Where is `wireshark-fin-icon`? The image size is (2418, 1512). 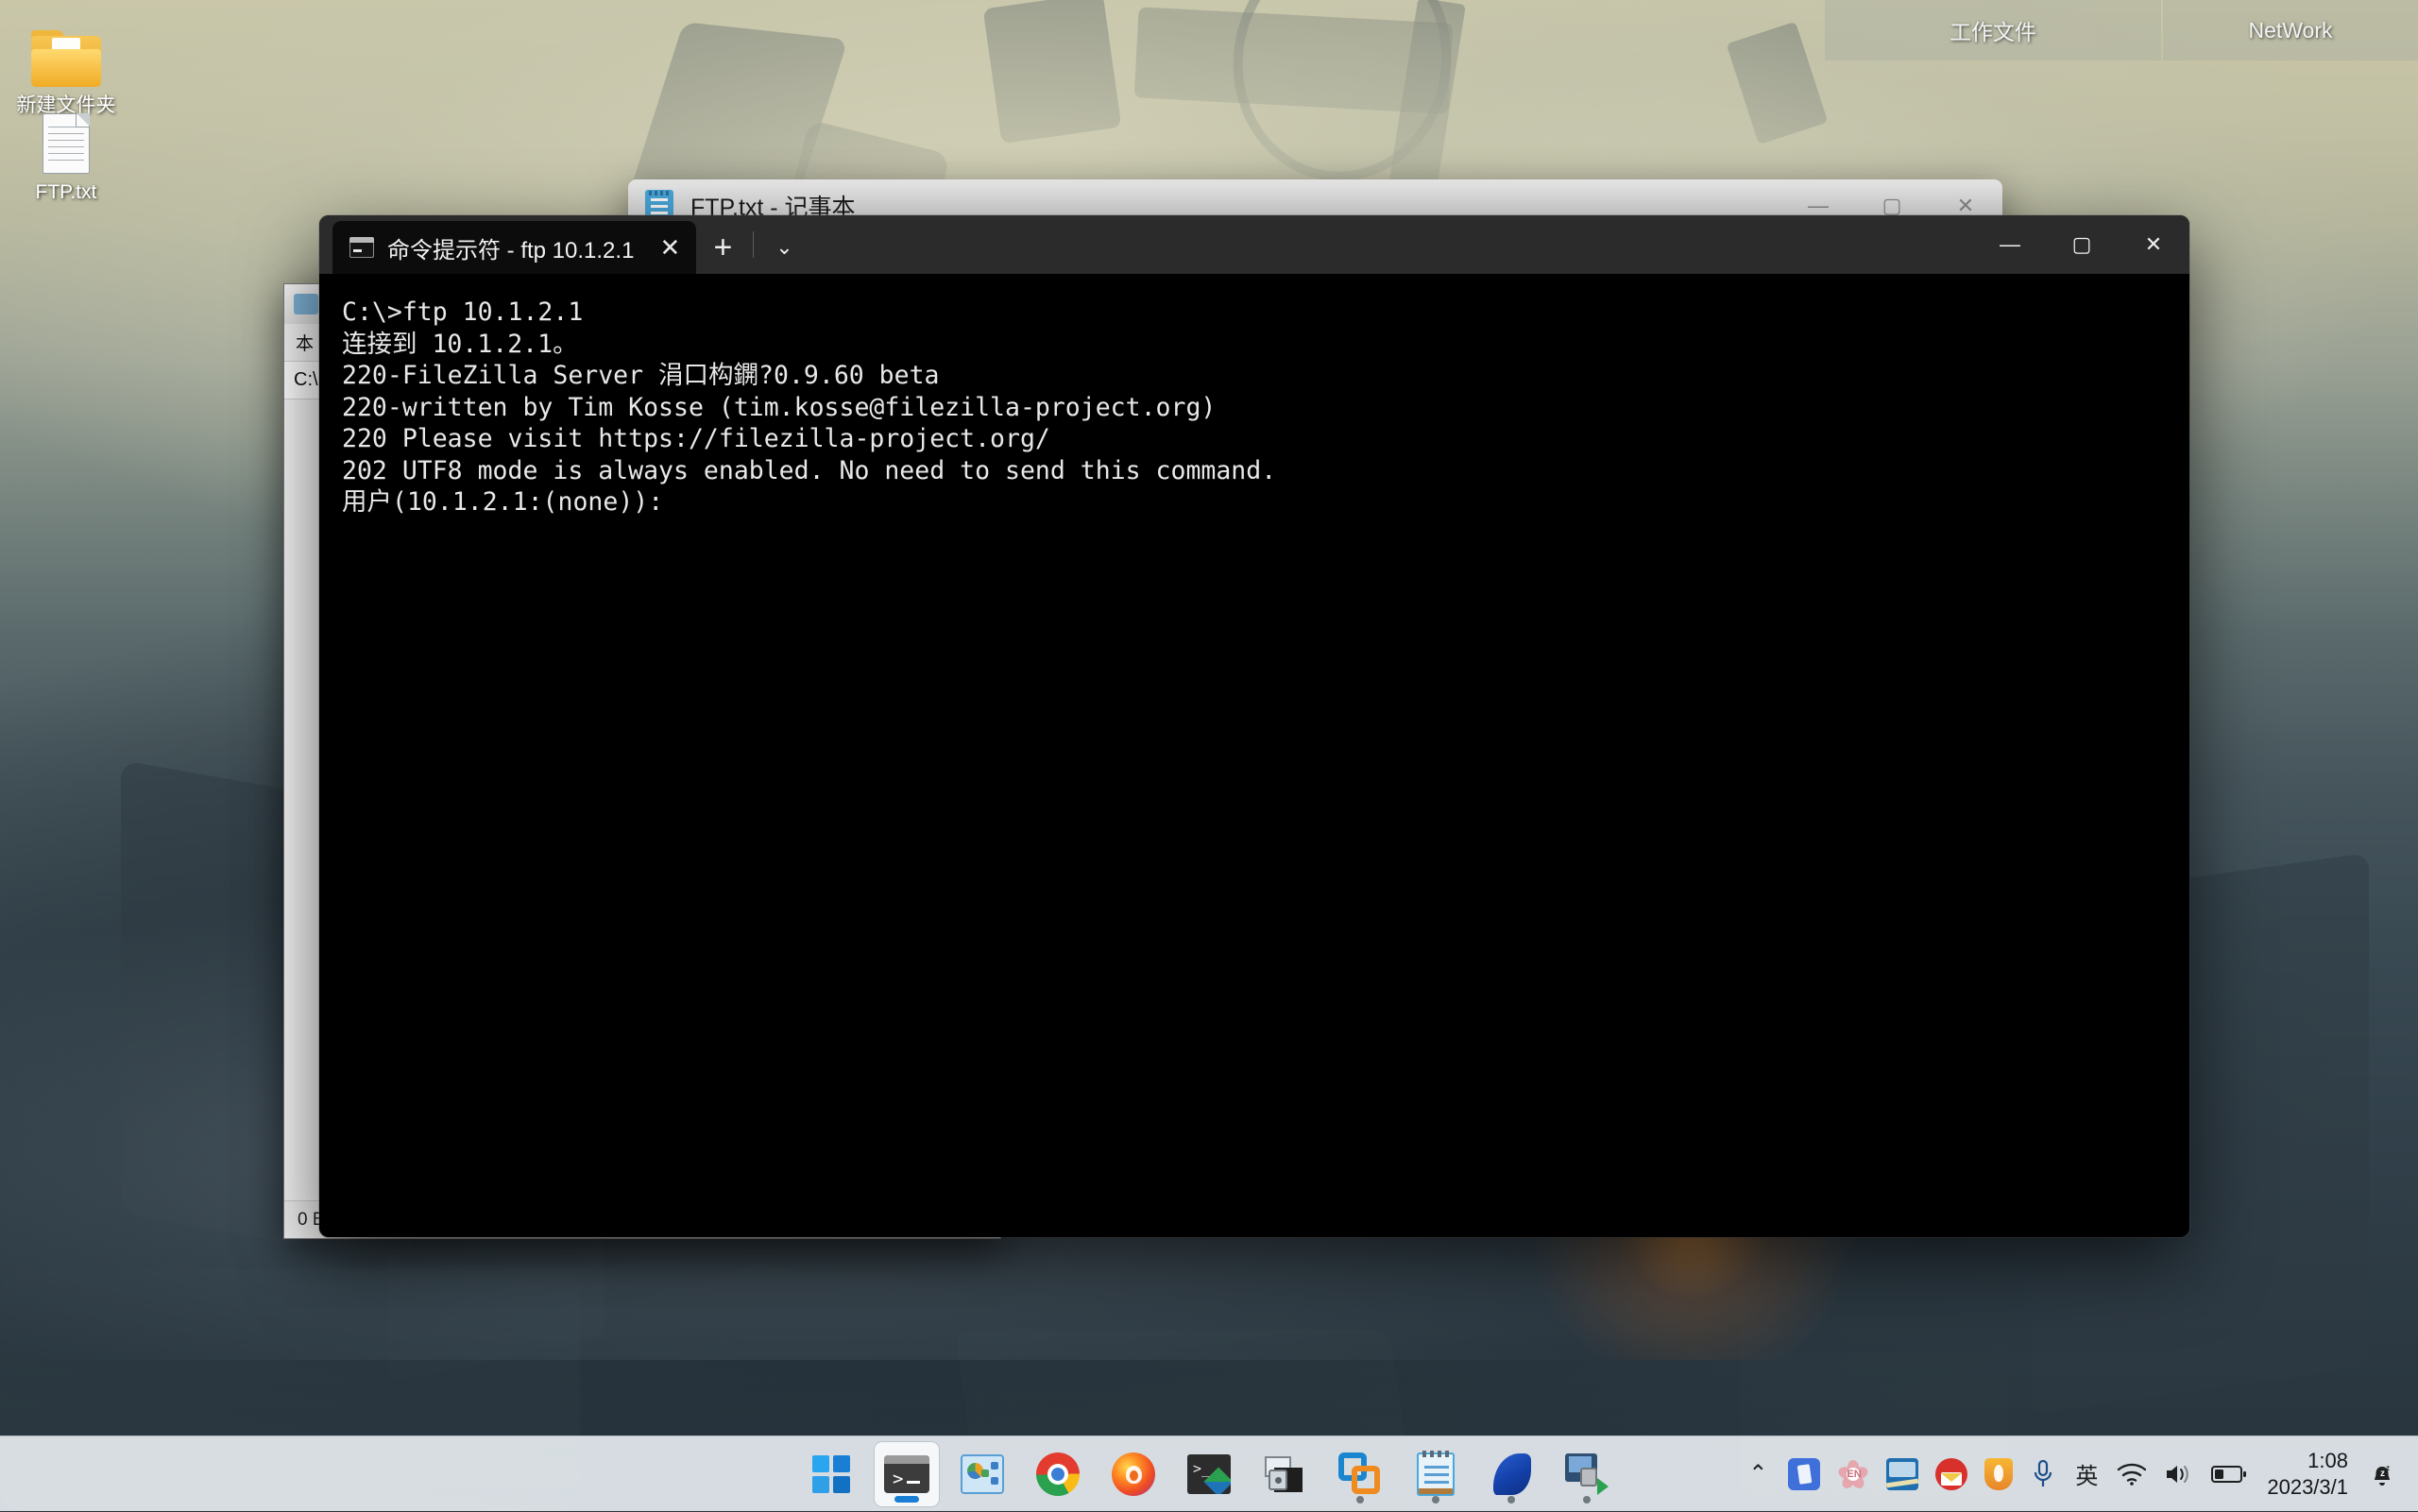
wireshark-fin-icon is located at coordinates (1512, 1474).